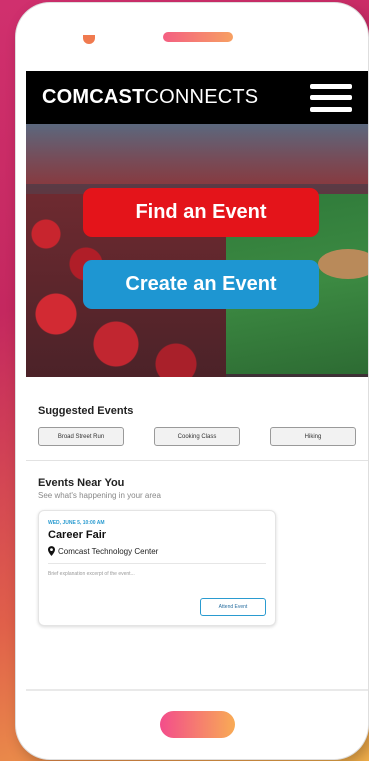 This screenshot has width=369, height=761. Describe the element at coordinates (233, 607) in the screenshot. I see `attend-event-button: Attend Event` at that location.